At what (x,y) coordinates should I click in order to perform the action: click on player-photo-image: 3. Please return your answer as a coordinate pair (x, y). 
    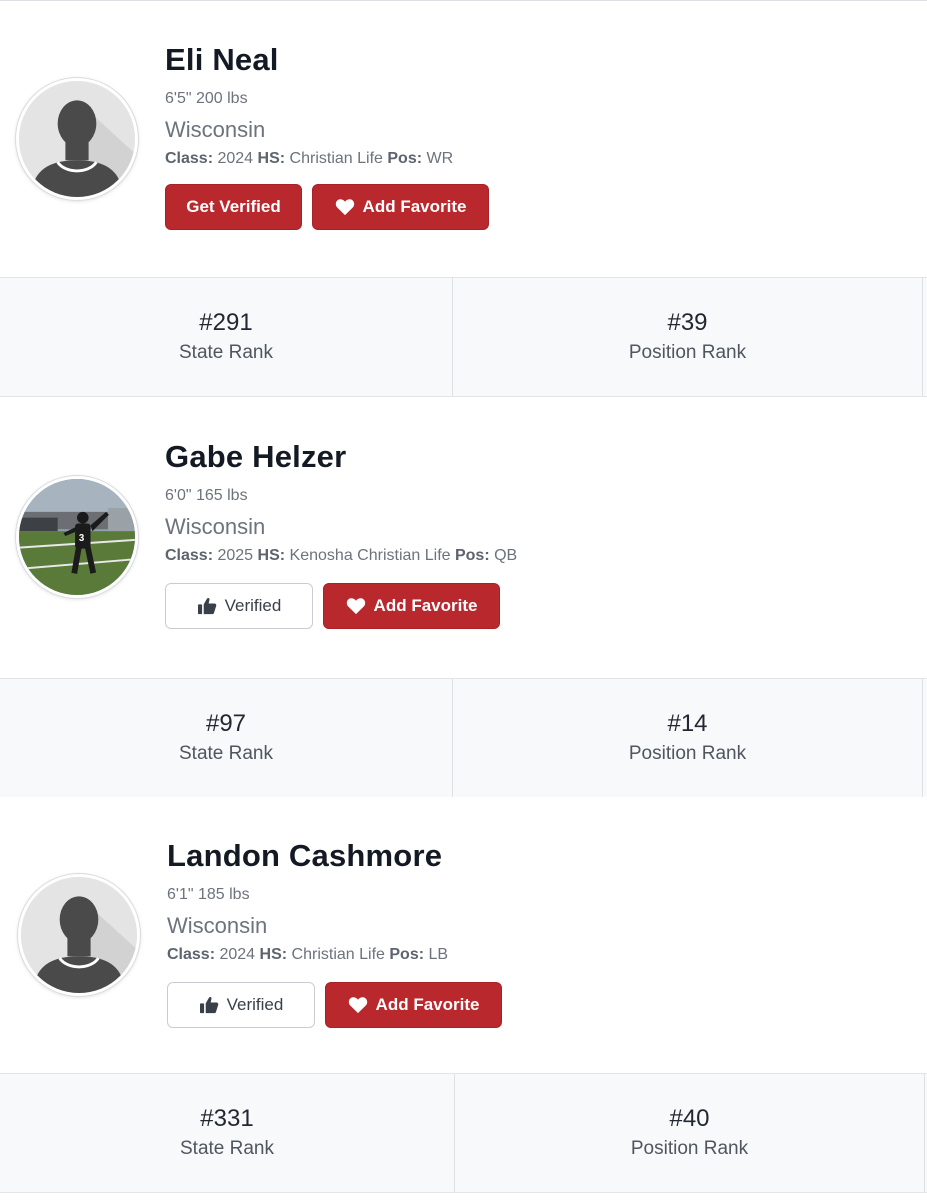
    Looking at the image, I should click on (77, 537).